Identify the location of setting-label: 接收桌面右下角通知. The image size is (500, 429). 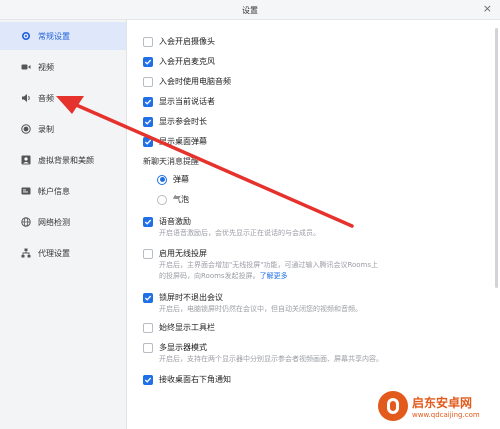
(195, 379).